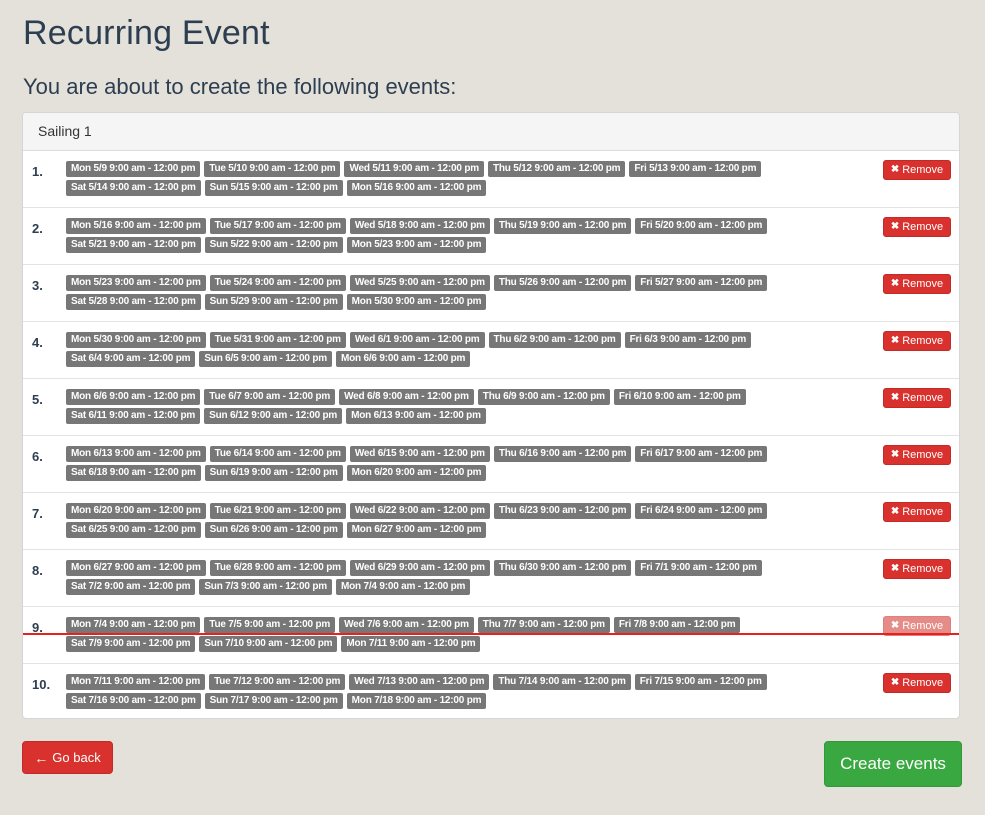  I want to click on event-tag: Sat 5/21 9:00 am - 12:00 pm, so click(133, 245).